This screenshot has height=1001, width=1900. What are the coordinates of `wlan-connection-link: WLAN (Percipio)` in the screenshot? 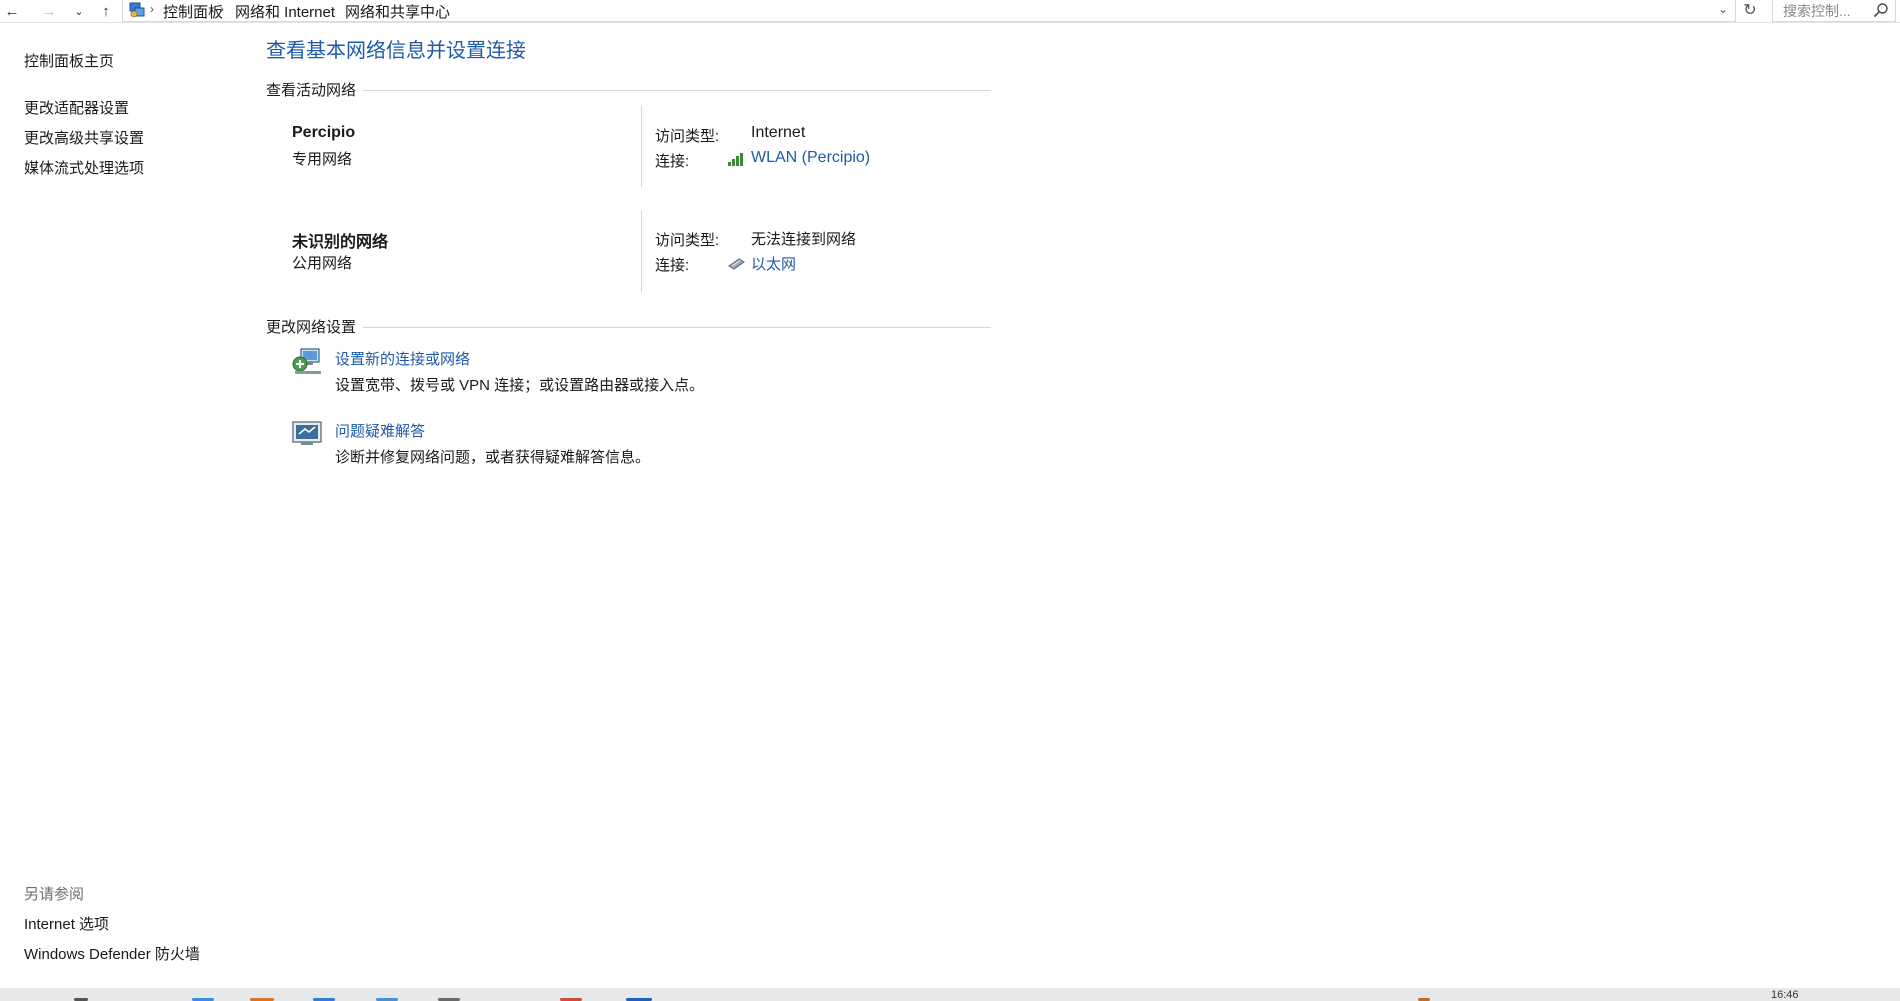 It's located at (810, 158).